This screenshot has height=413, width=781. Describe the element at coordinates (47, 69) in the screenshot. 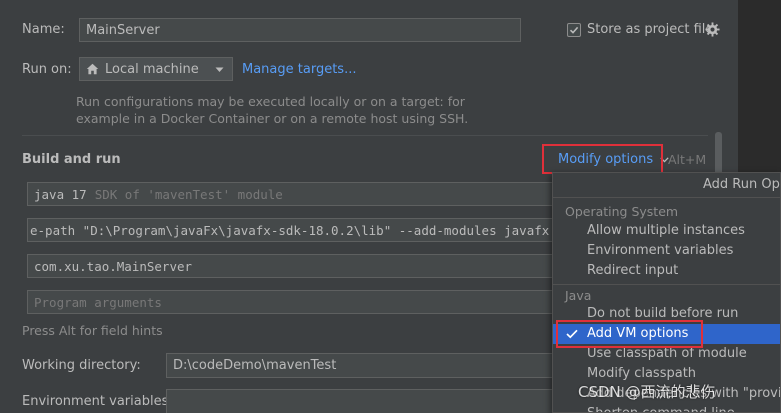

I see `run-on-label: Run on:` at that location.